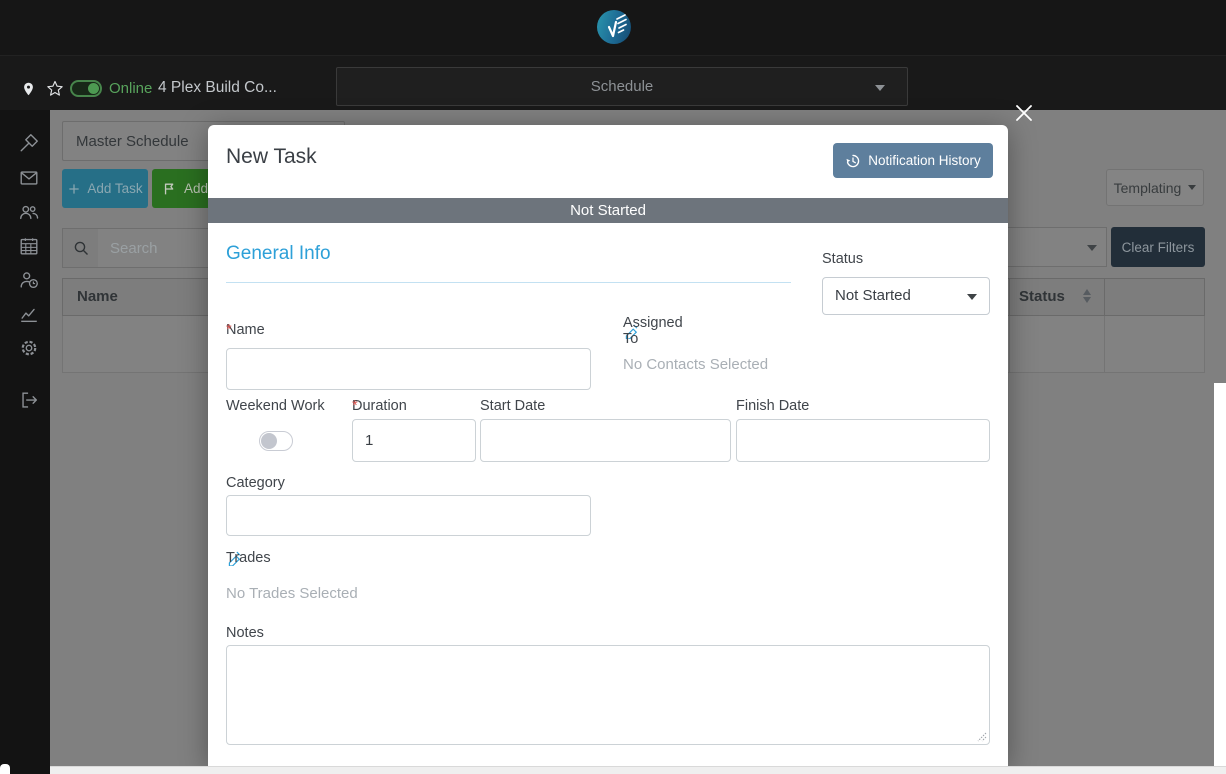 The image size is (1226, 774). I want to click on trades-label: Trades, so click(248, 557).